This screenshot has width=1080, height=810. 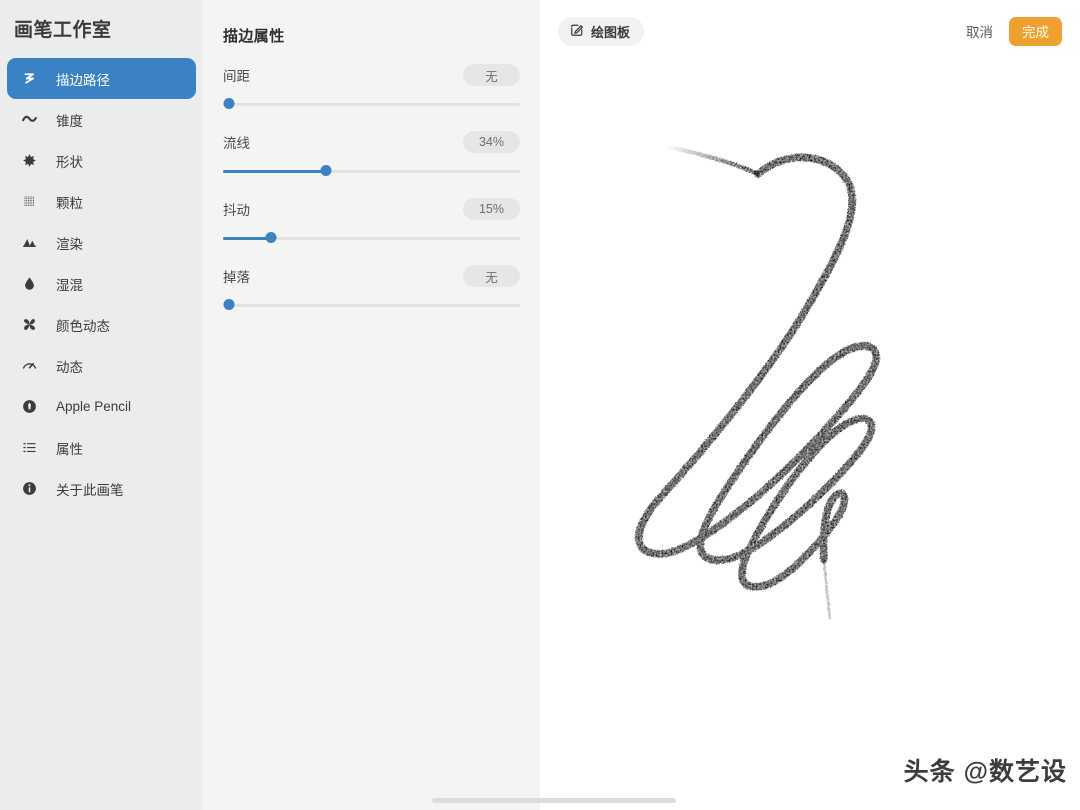 I want to click on info-circle-icon, so click(x=29, y=489).